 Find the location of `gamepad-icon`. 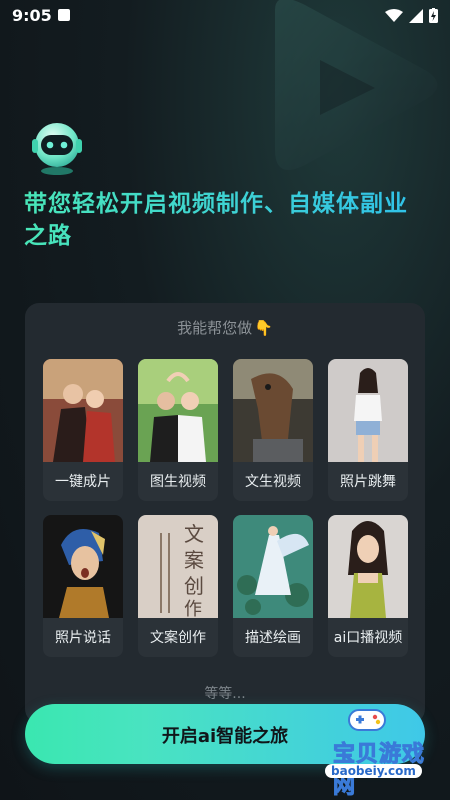

gamepad-icon is located at coordinates (367, 720).